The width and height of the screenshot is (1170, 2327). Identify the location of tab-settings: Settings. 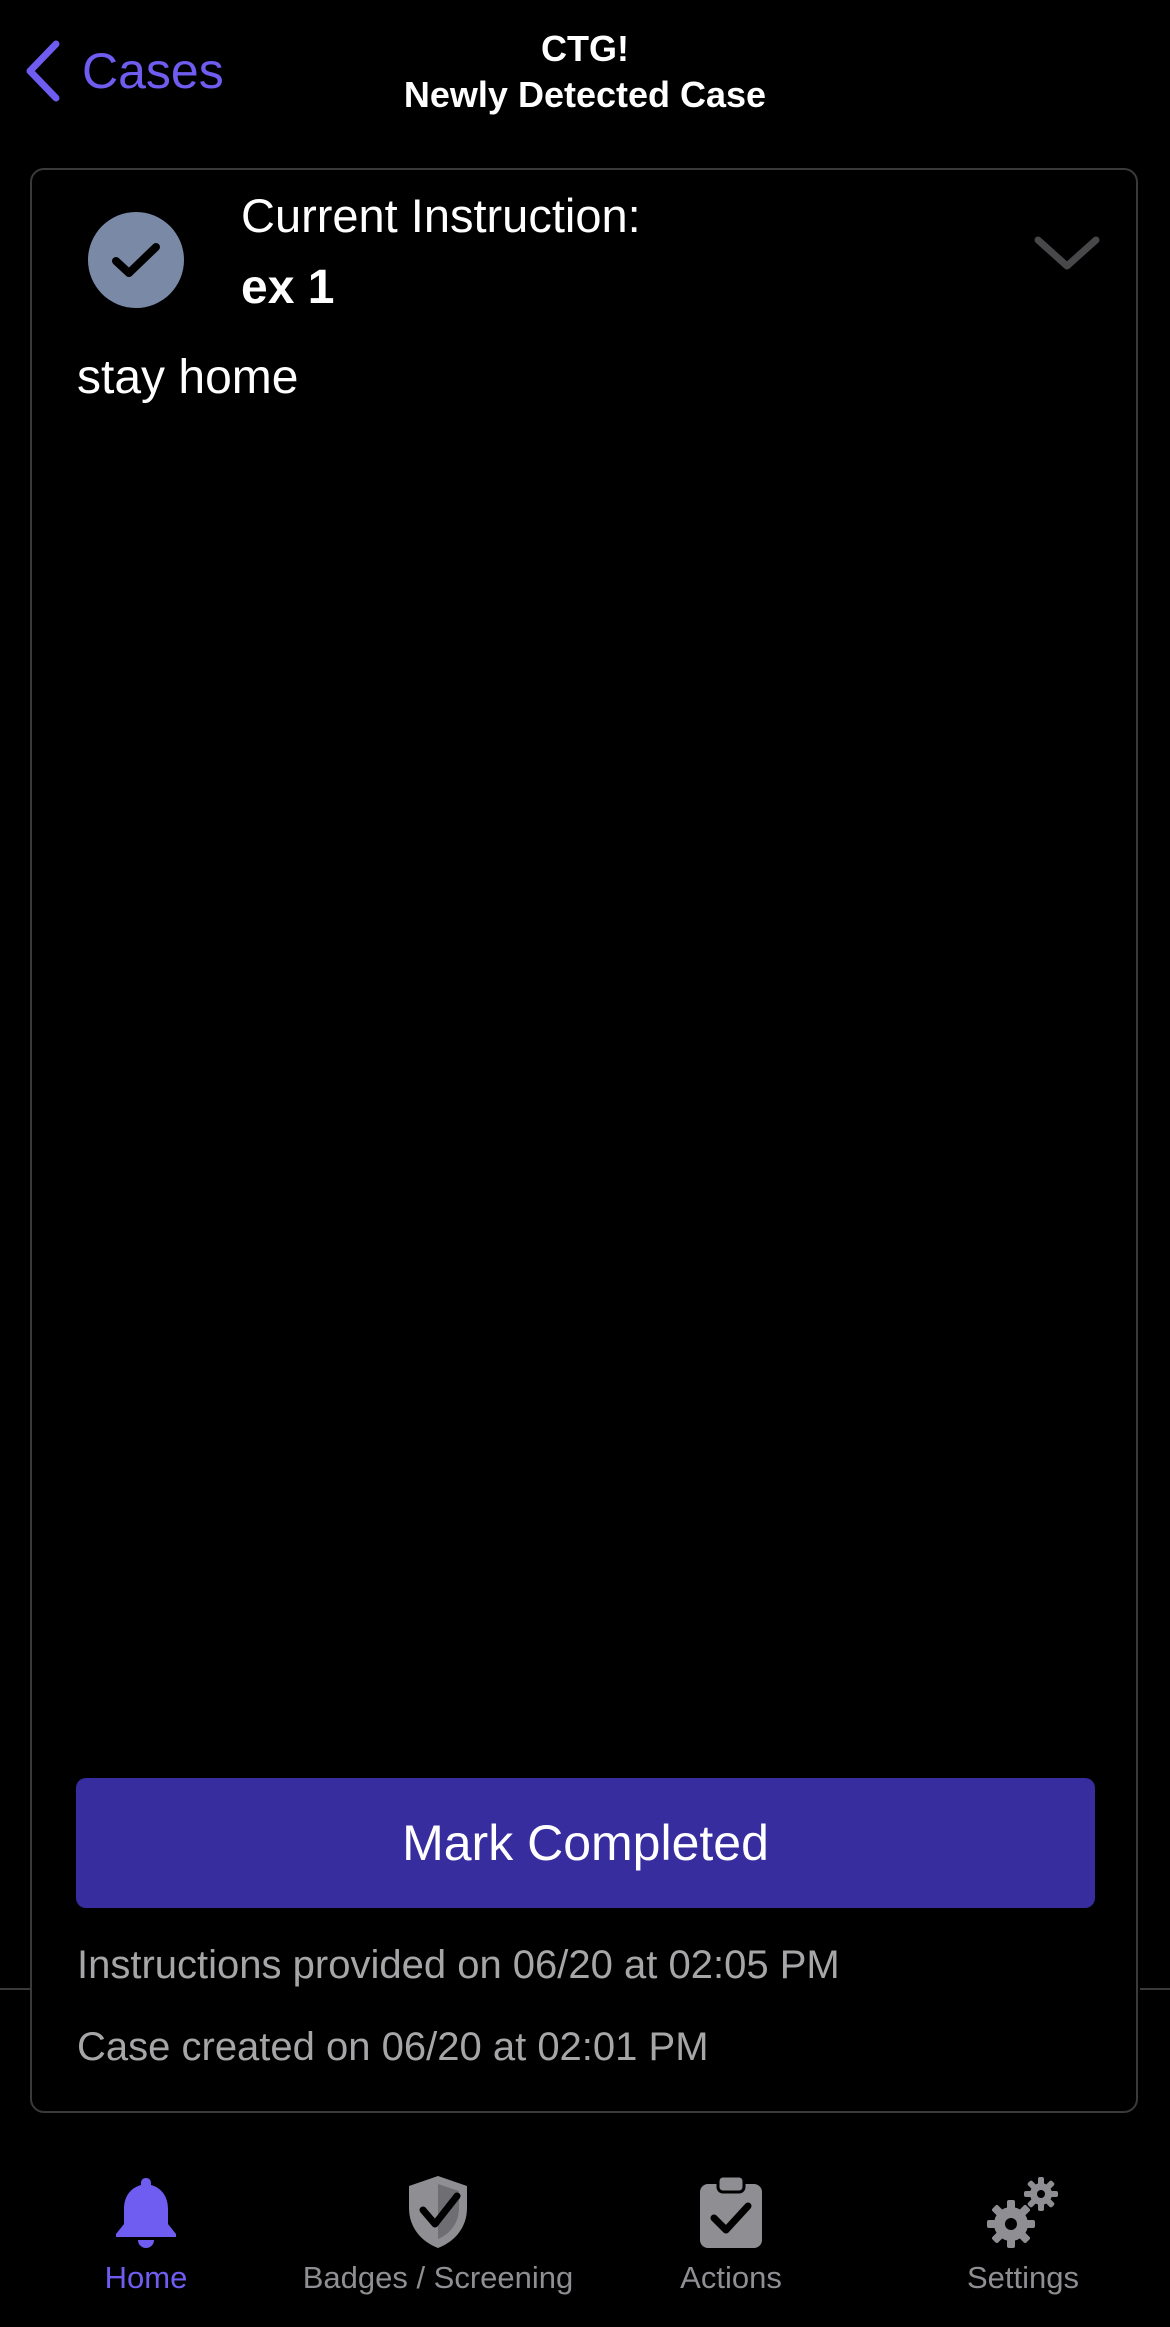
(1023, 2225).